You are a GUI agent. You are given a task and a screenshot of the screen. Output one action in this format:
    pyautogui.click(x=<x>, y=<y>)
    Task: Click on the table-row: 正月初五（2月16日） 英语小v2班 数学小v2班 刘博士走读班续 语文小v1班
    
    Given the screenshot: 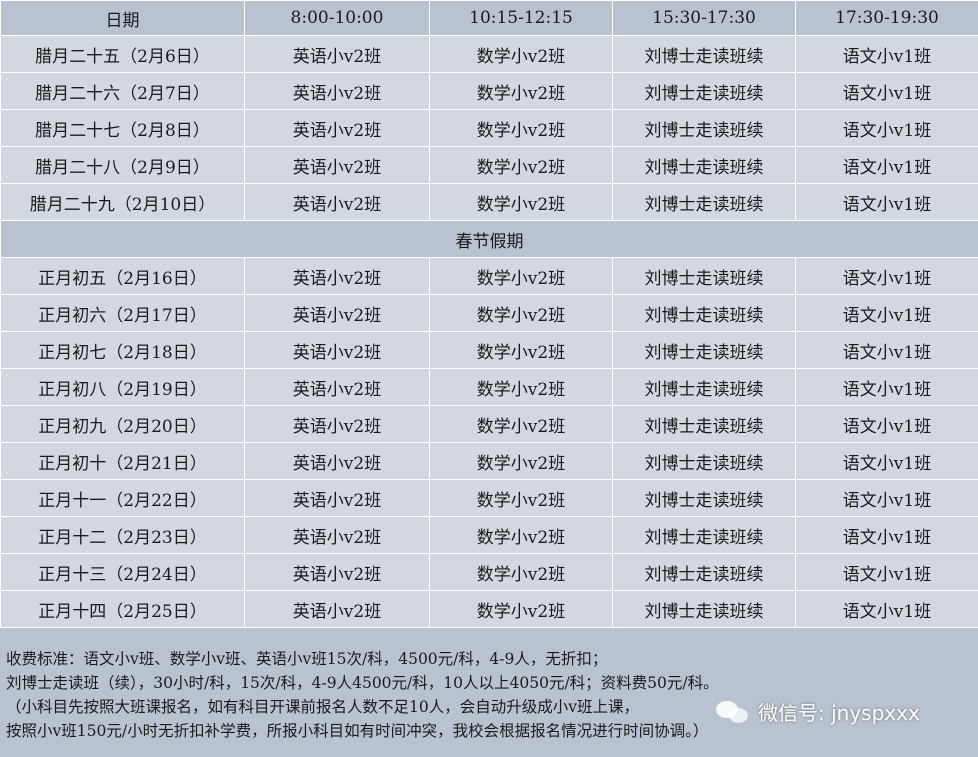 What is the action you would take?
    pyautogui.click(x=489, y=276)
    